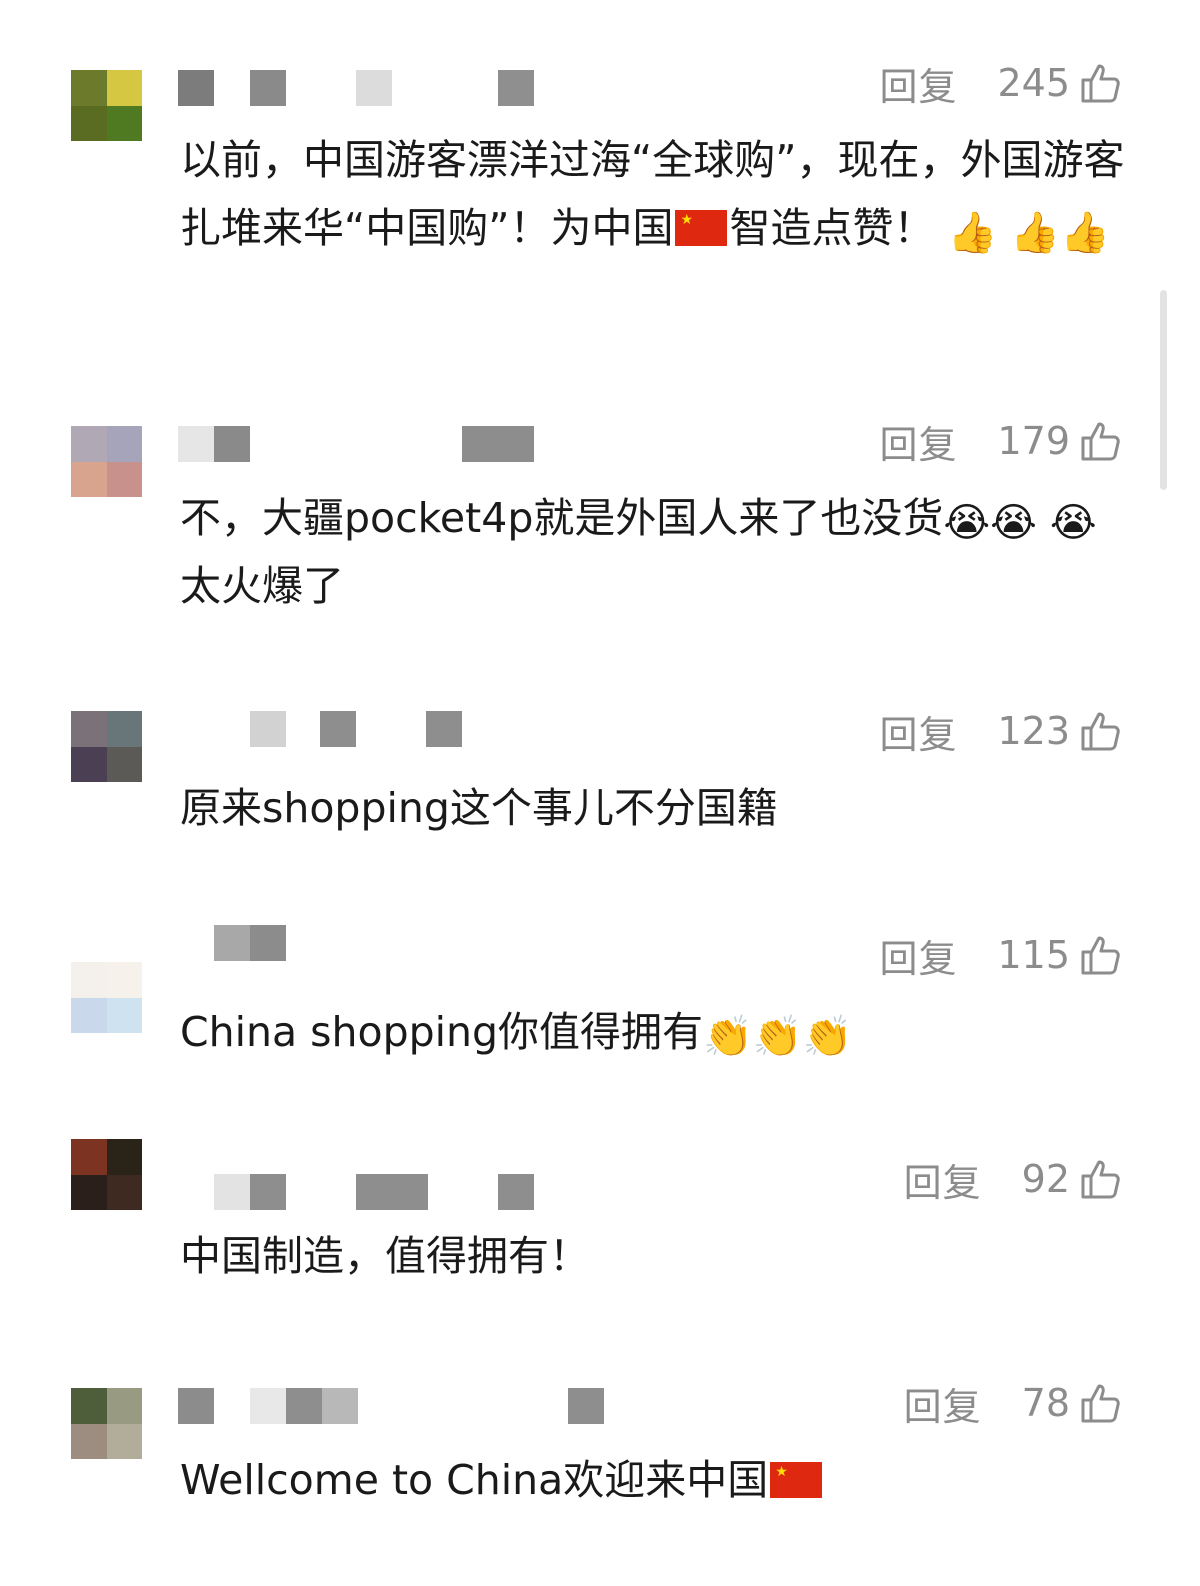 The image size is (1200, 1586). Describe the element at coordinates (479, 808) in the screenshot. I see `comment-text-part: 原来shopping这个事儿不分国籍` at that location.